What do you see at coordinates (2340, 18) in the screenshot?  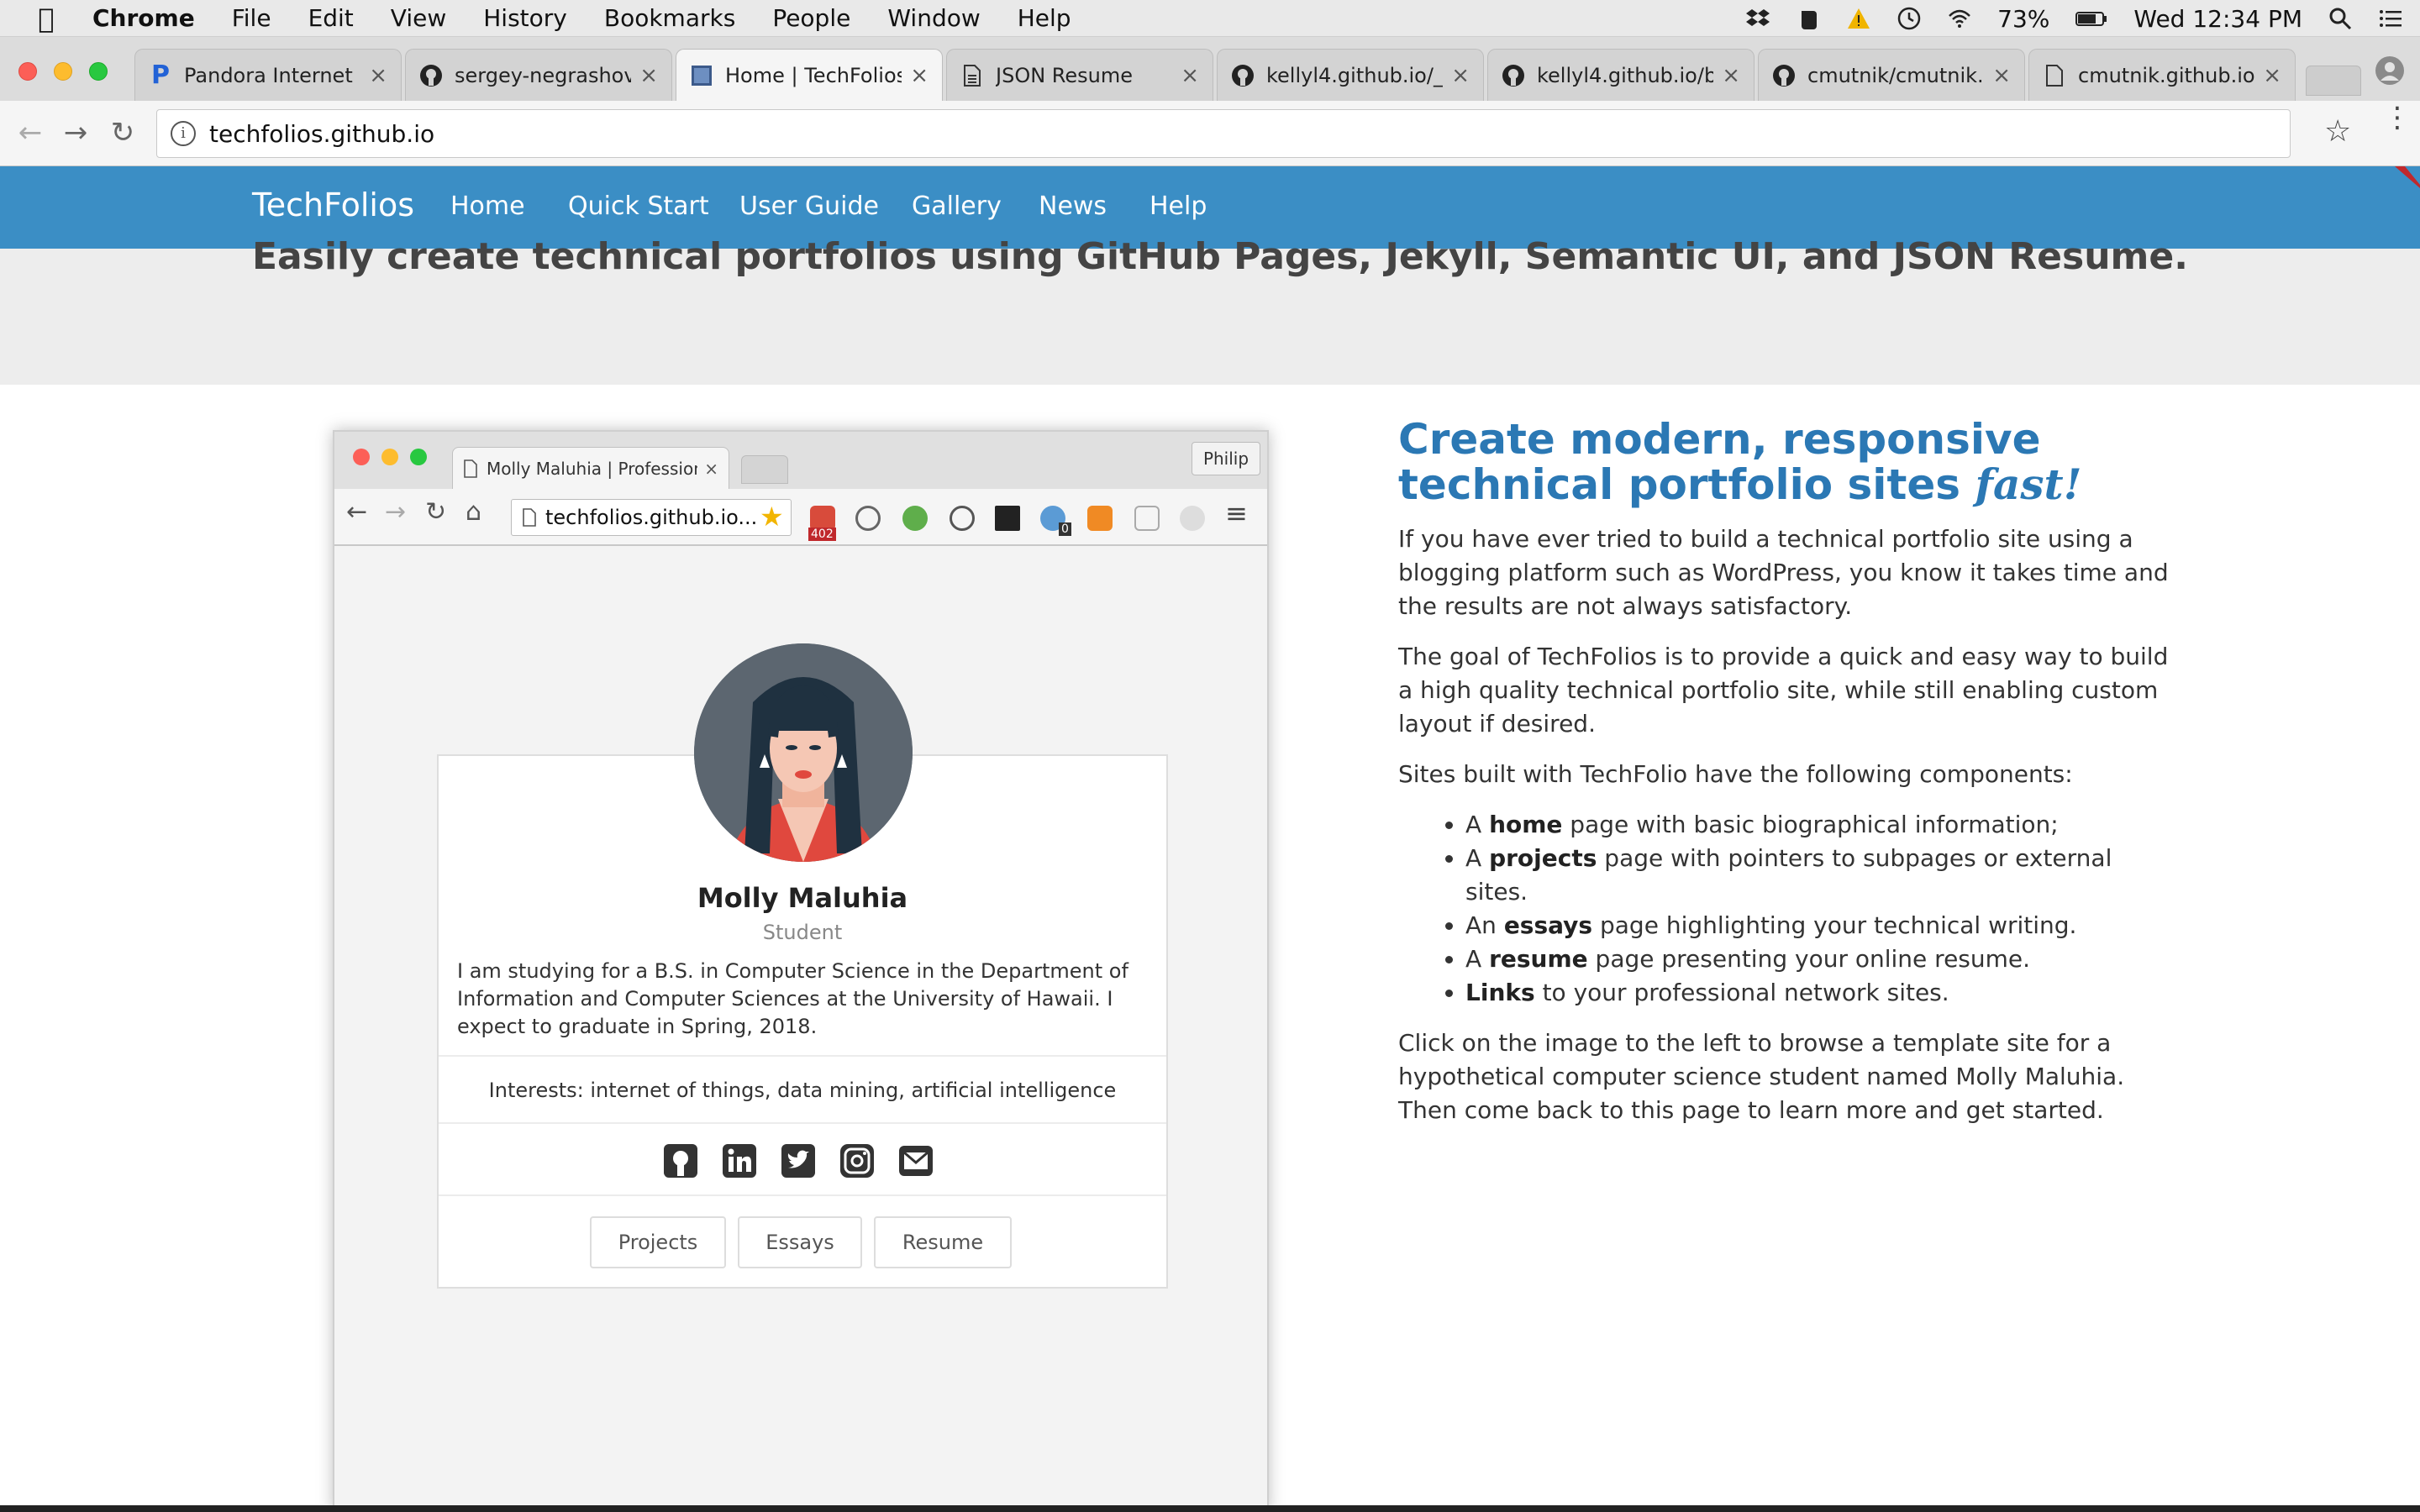 I see `spotlight-search-icon` at bounding box center [2340, 18].